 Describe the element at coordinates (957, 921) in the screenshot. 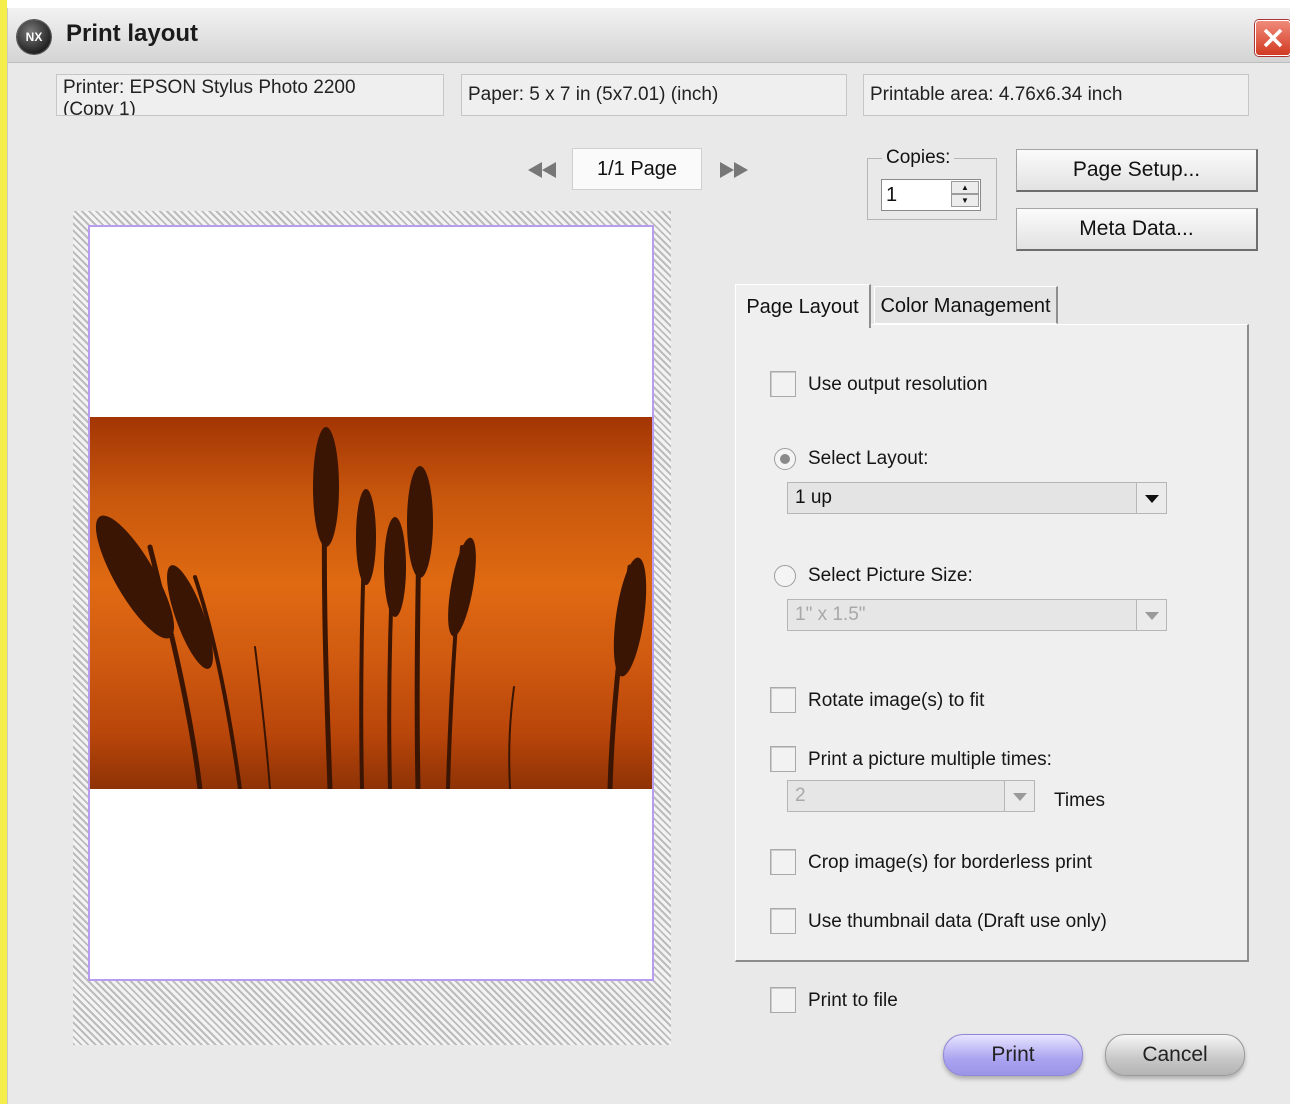

I see `use-thumbnail-label: Use thumbnail data (Draft use only)` at that location.